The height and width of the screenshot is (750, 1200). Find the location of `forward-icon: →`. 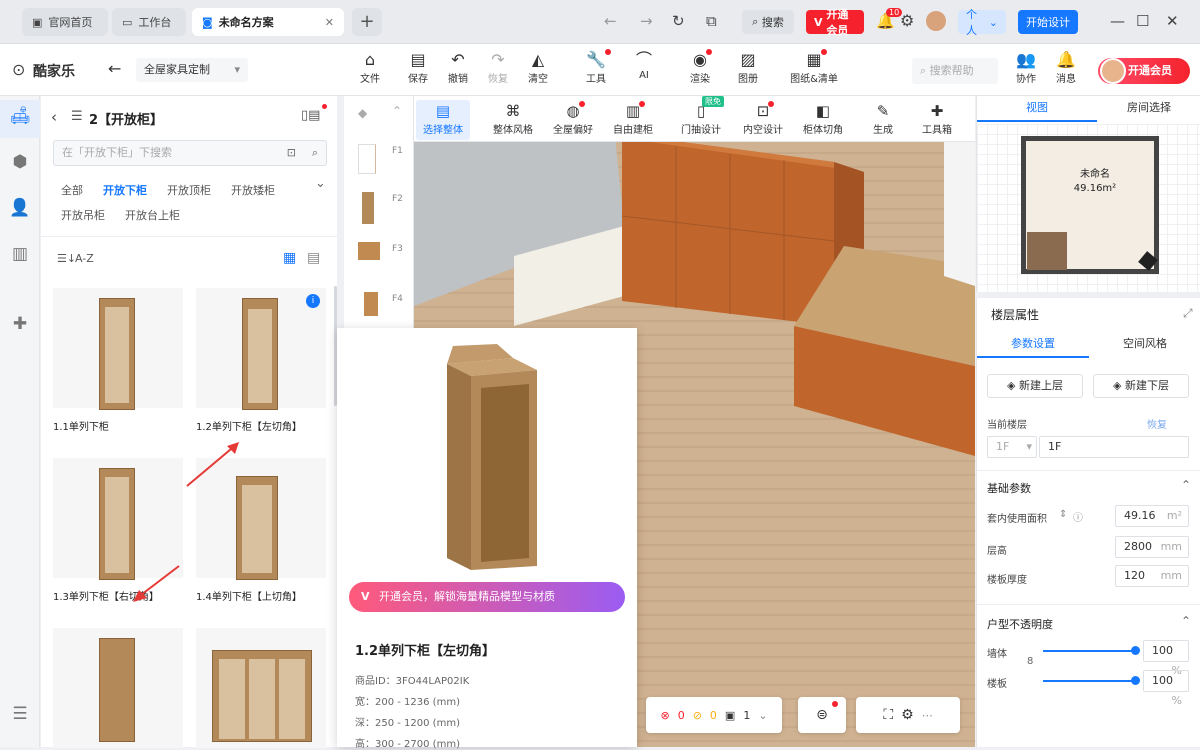

forward-icon: → is located at coordinates (646, 21).